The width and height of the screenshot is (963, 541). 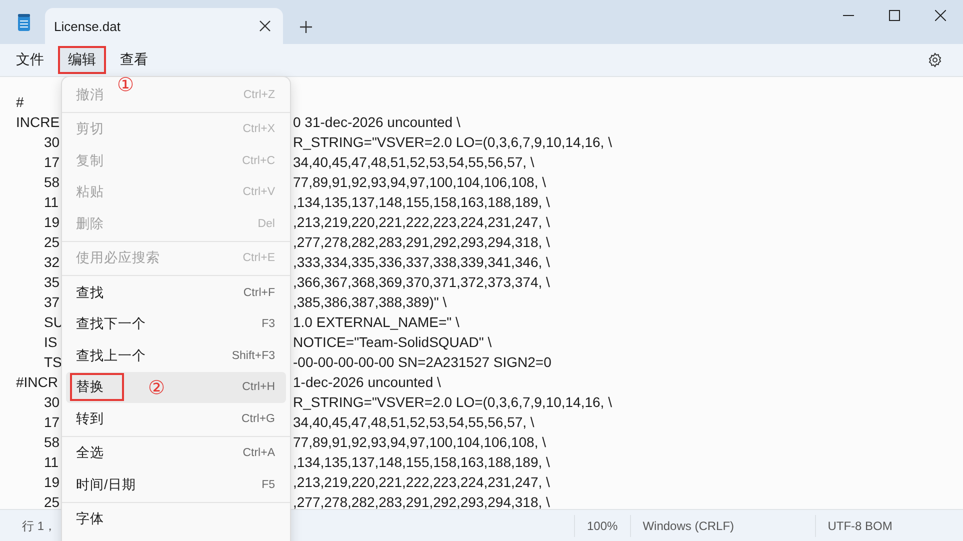 I want to click on shortcut-label: Ctrl+E, so click(x=258, y=258).